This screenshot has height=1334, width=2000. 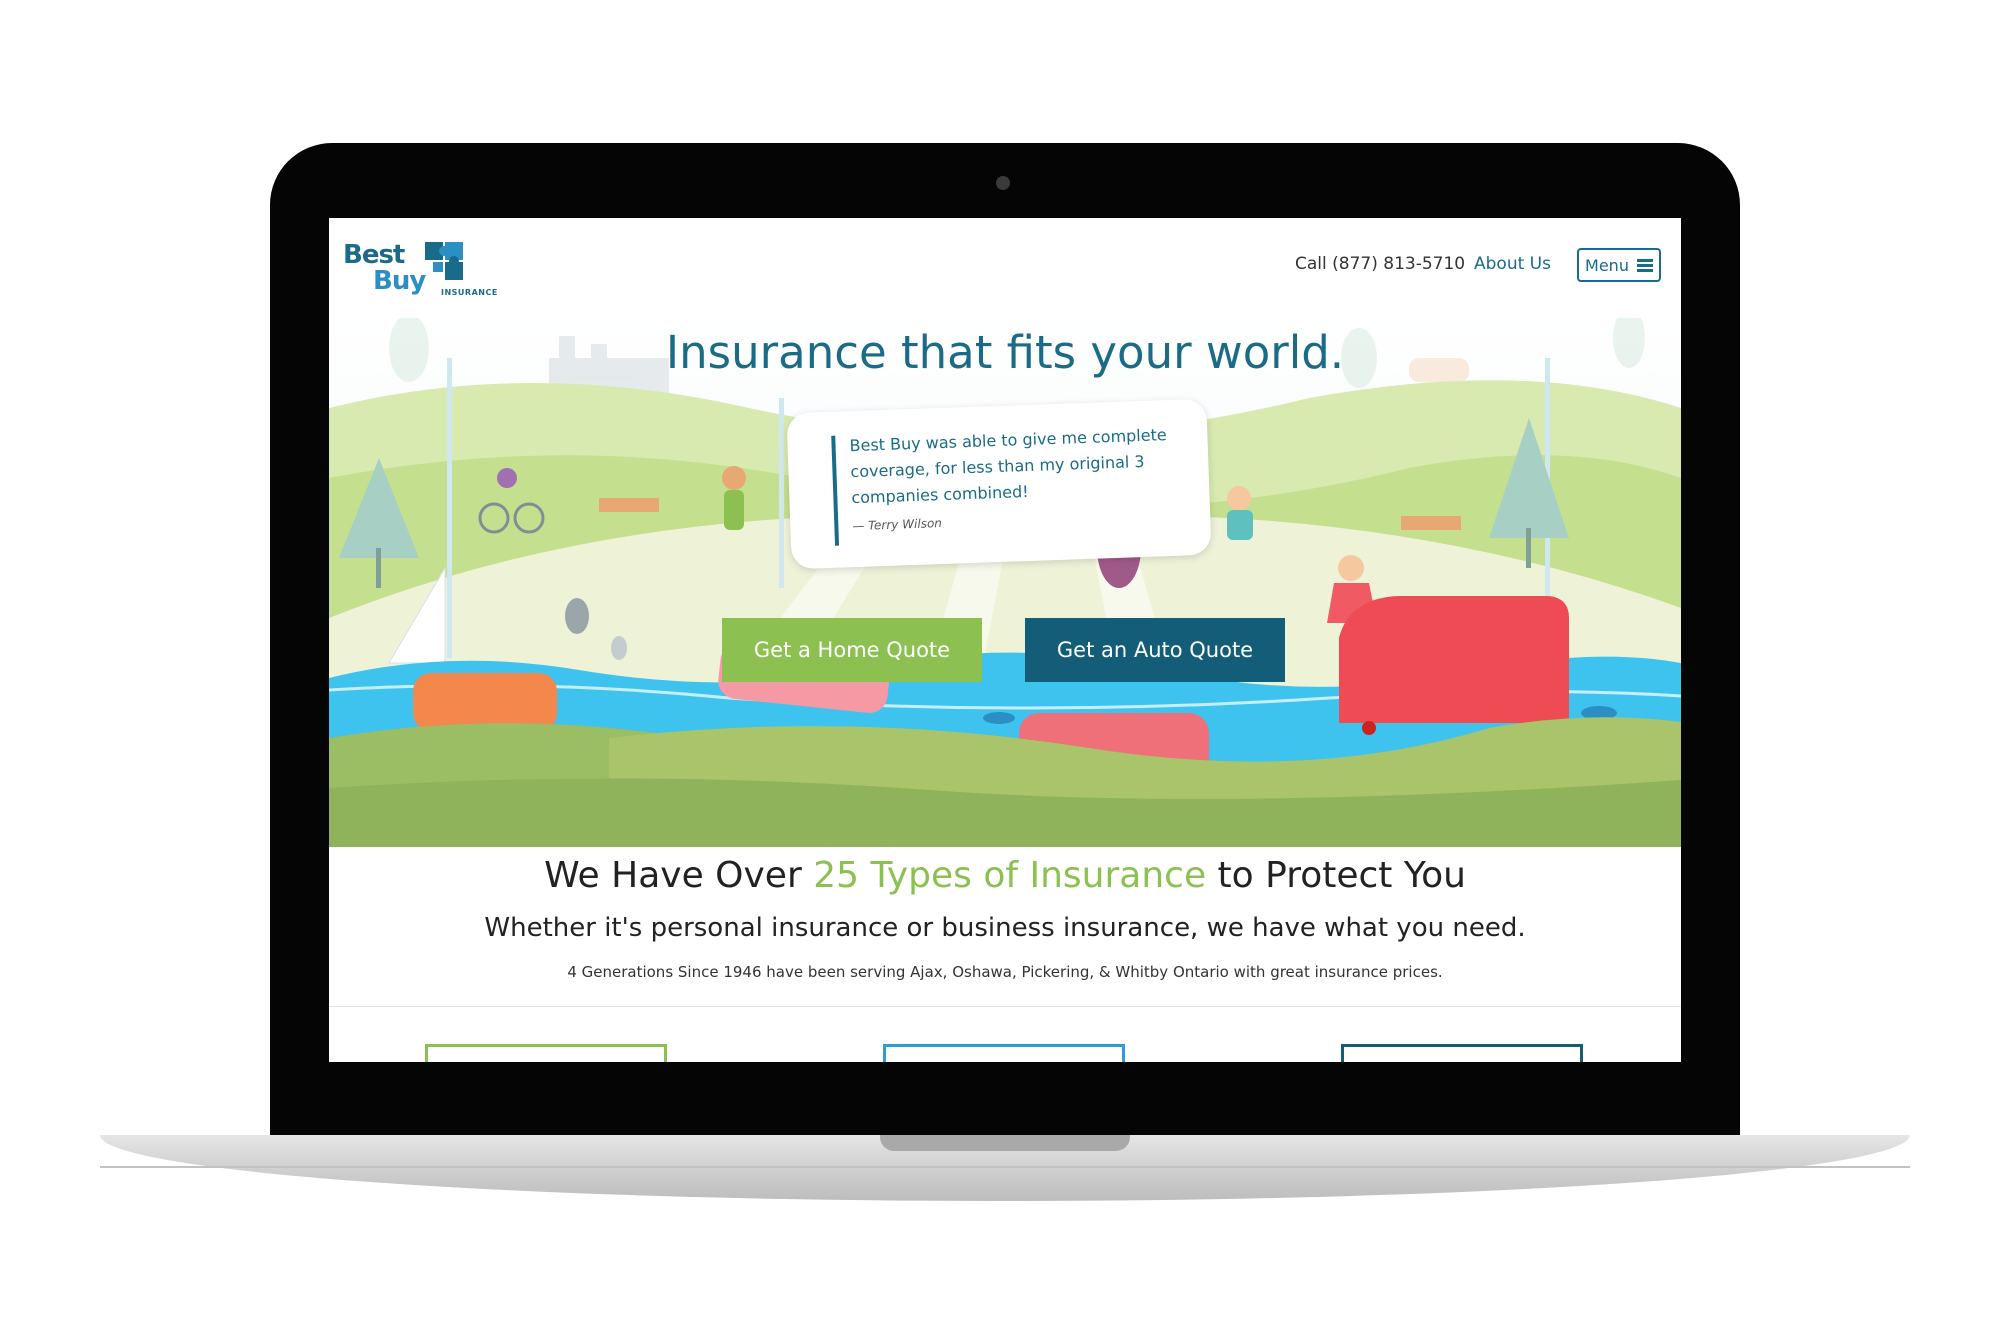 I want to click on laptop-notch, so click(x=1005, y=1143).